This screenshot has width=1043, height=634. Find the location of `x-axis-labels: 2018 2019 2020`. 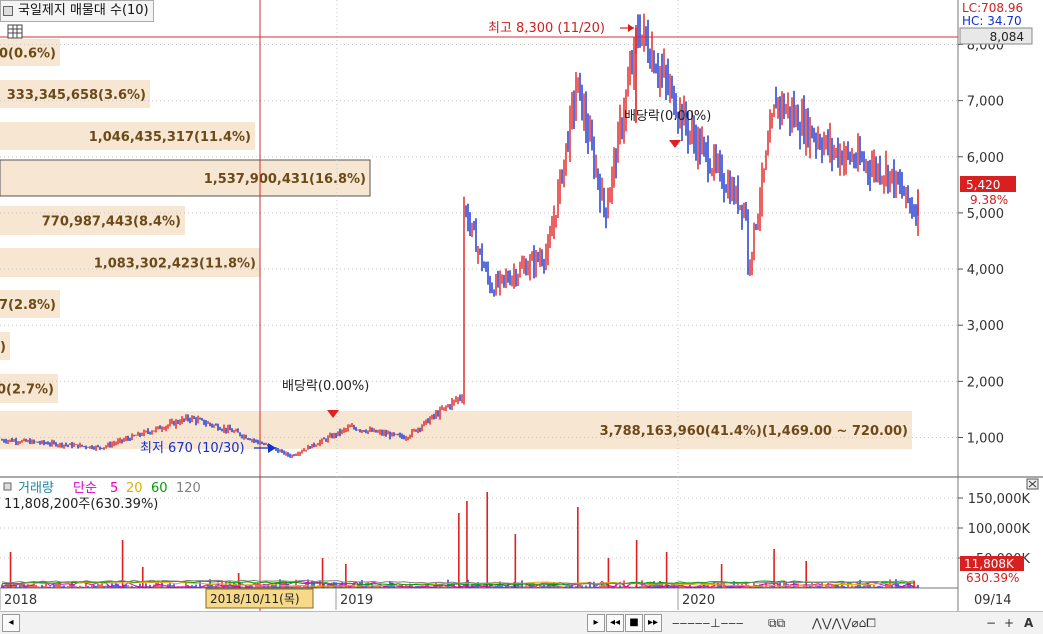

x-axis-labels: 2018 2019 2020 is located at coordinates (357, 599).